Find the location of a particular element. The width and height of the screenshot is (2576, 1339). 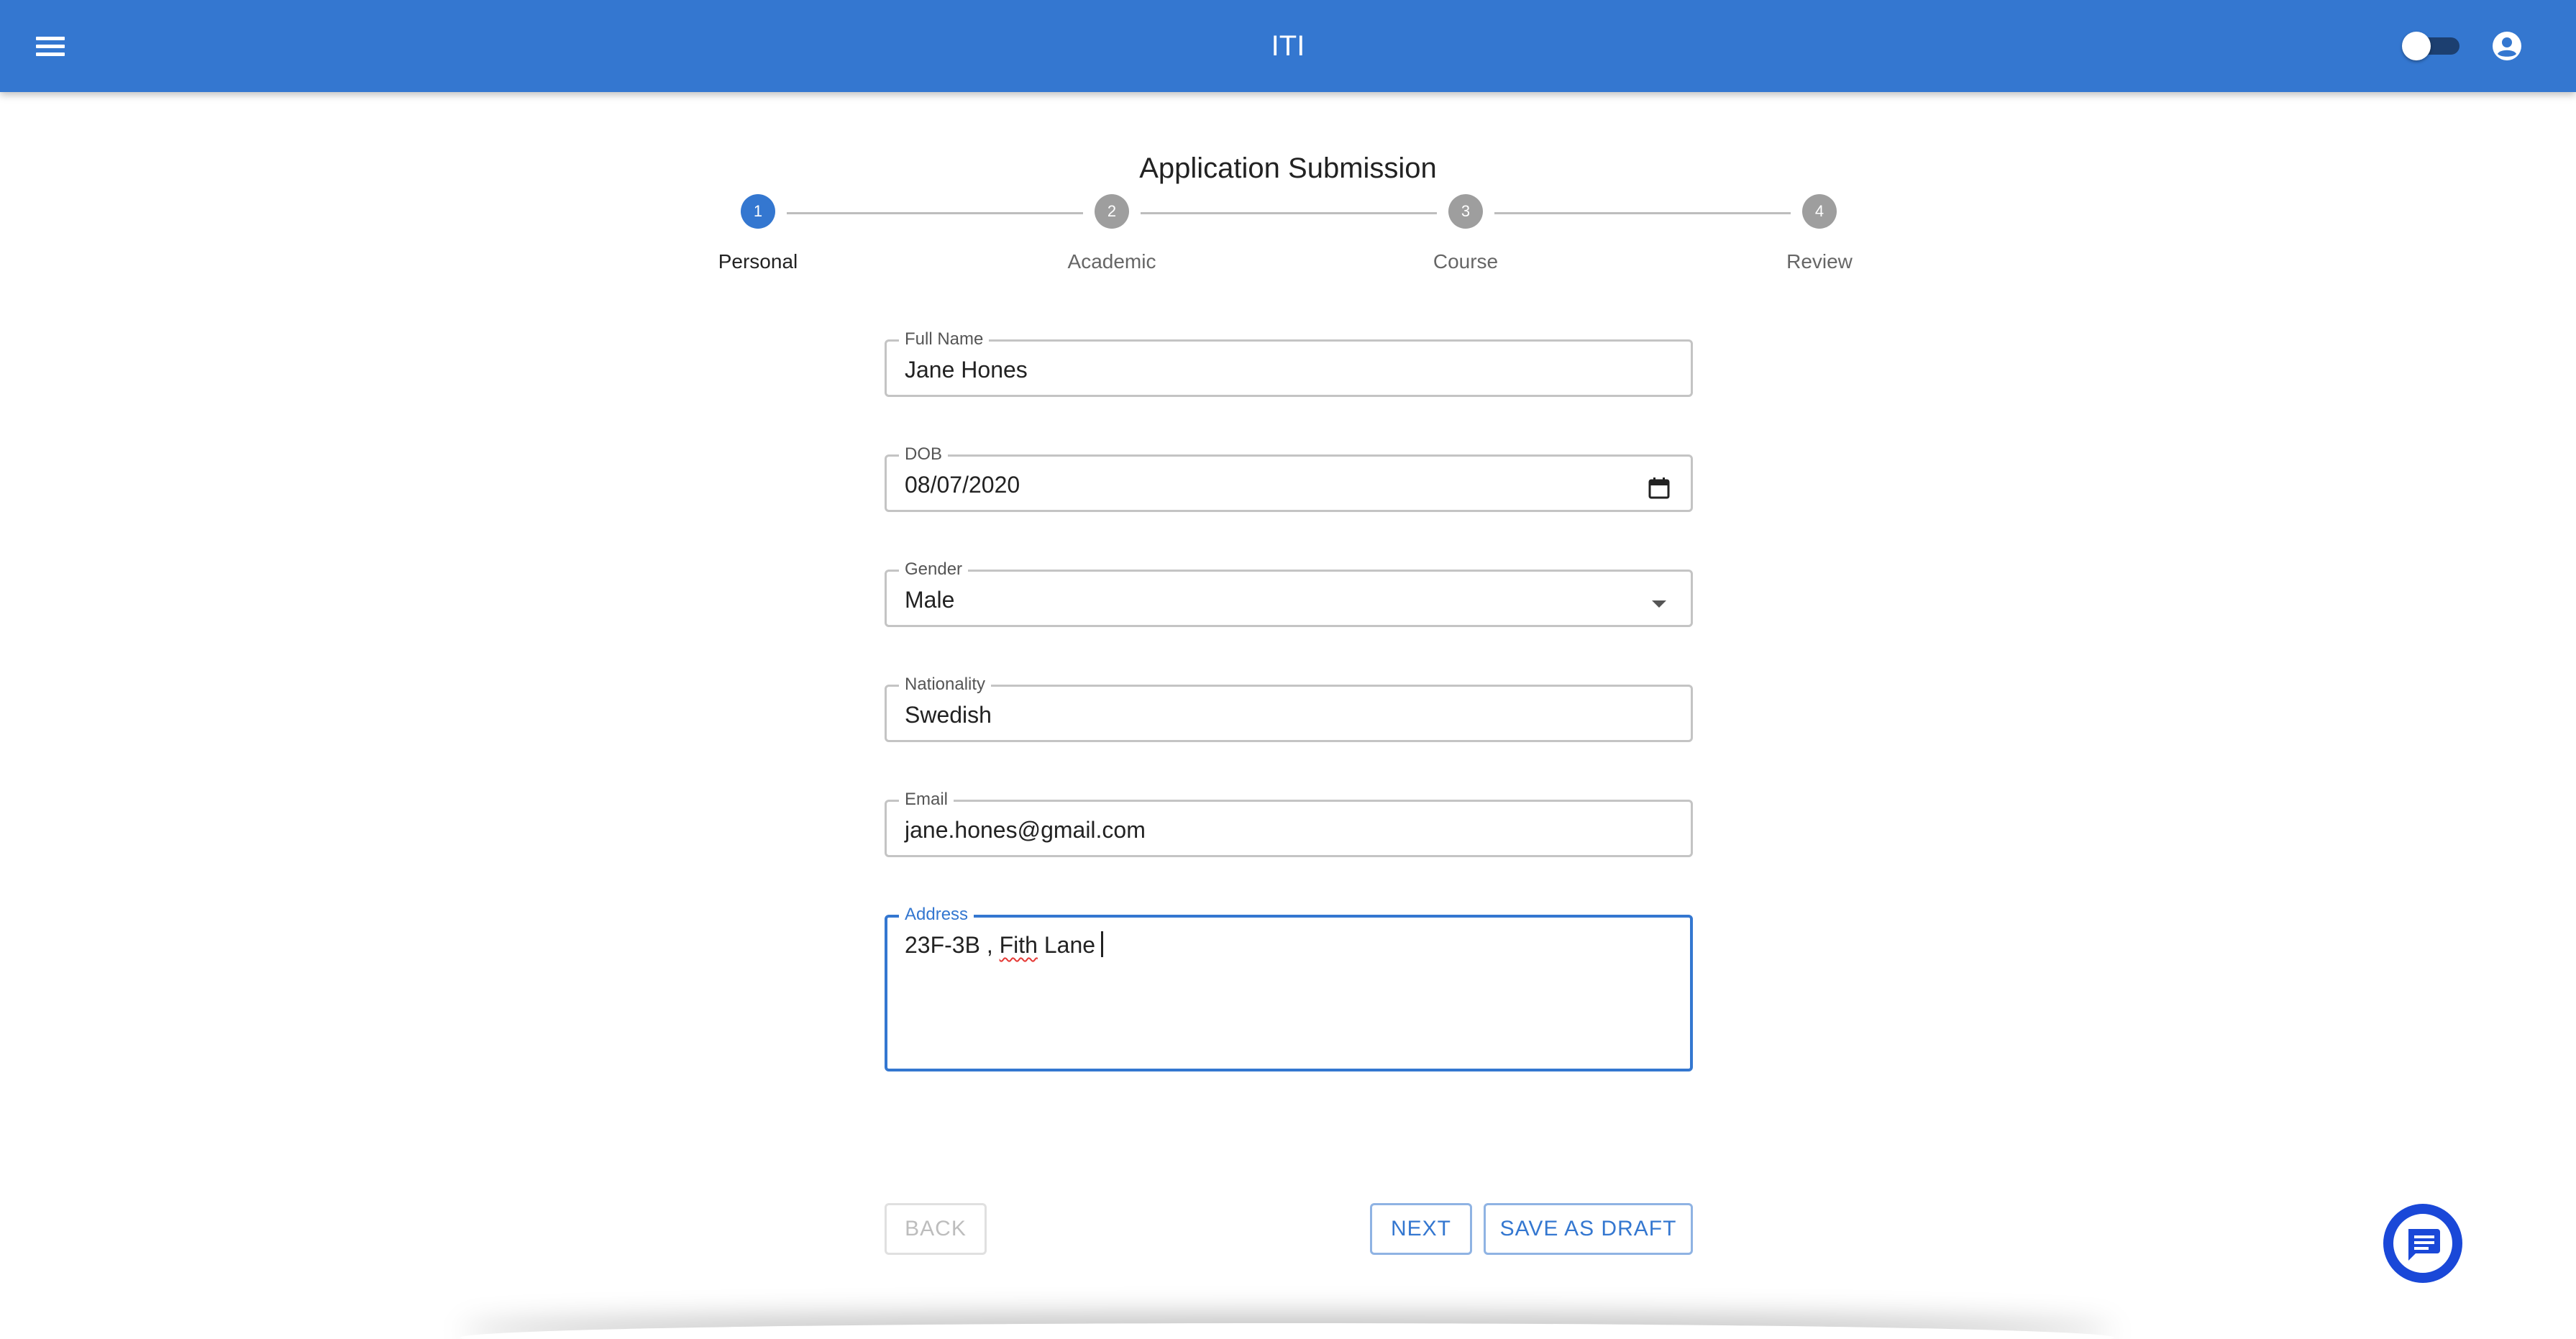

full-name-label: Full Name is located at coordinates (944, 339).